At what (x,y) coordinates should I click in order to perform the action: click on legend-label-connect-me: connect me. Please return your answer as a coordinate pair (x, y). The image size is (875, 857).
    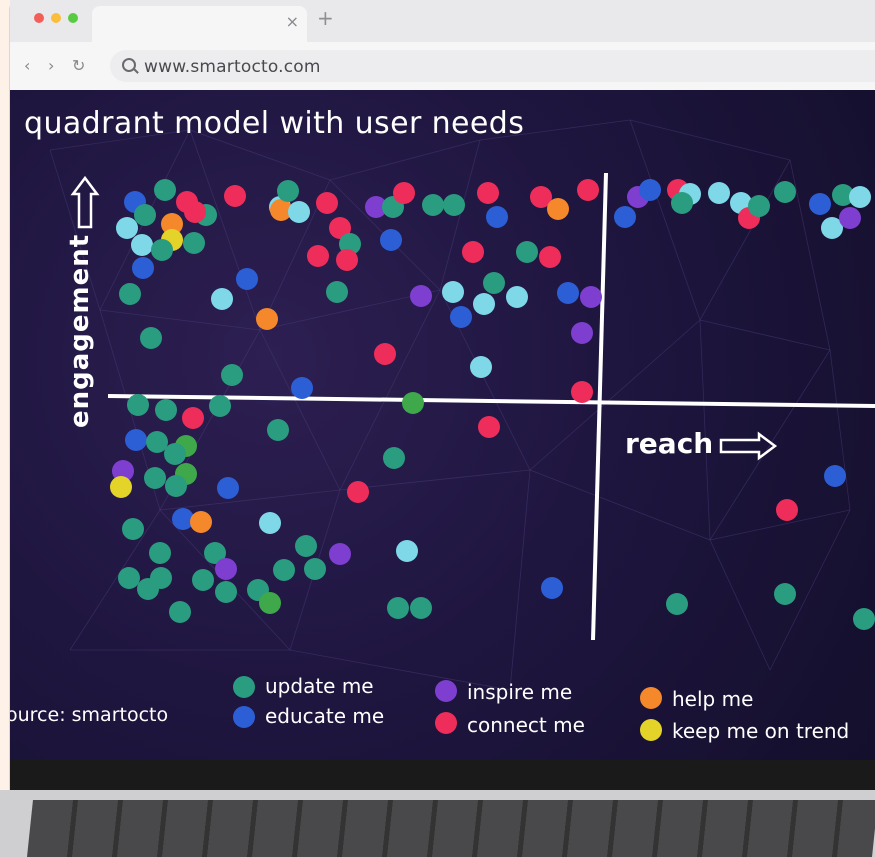
    Looking at the image, I should click on (526, 725).